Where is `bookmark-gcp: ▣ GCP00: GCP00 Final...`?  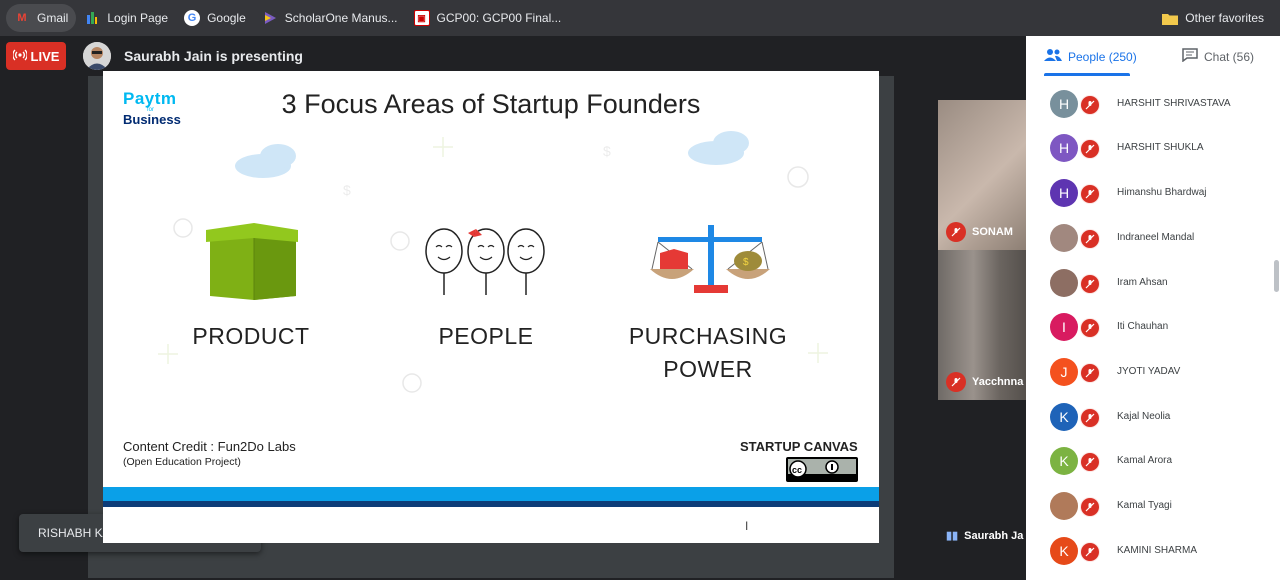
bookmark-gcp: ▣ GCP00: GCP00 Final... is located at coordinates (488, 18).